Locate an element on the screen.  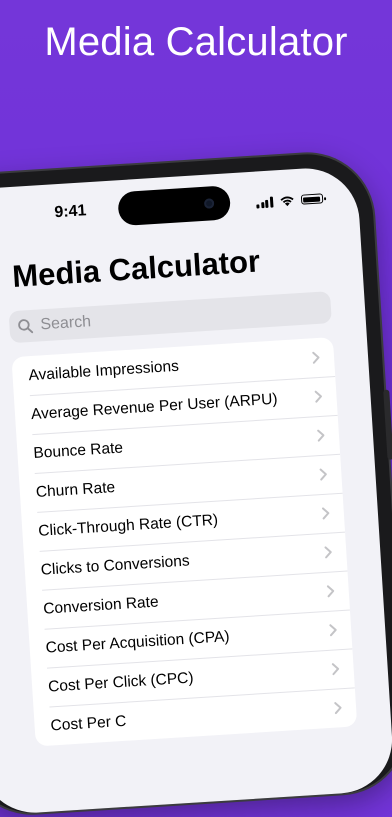
list-item-label: Churn Rate is located at coordinates (75, 489).